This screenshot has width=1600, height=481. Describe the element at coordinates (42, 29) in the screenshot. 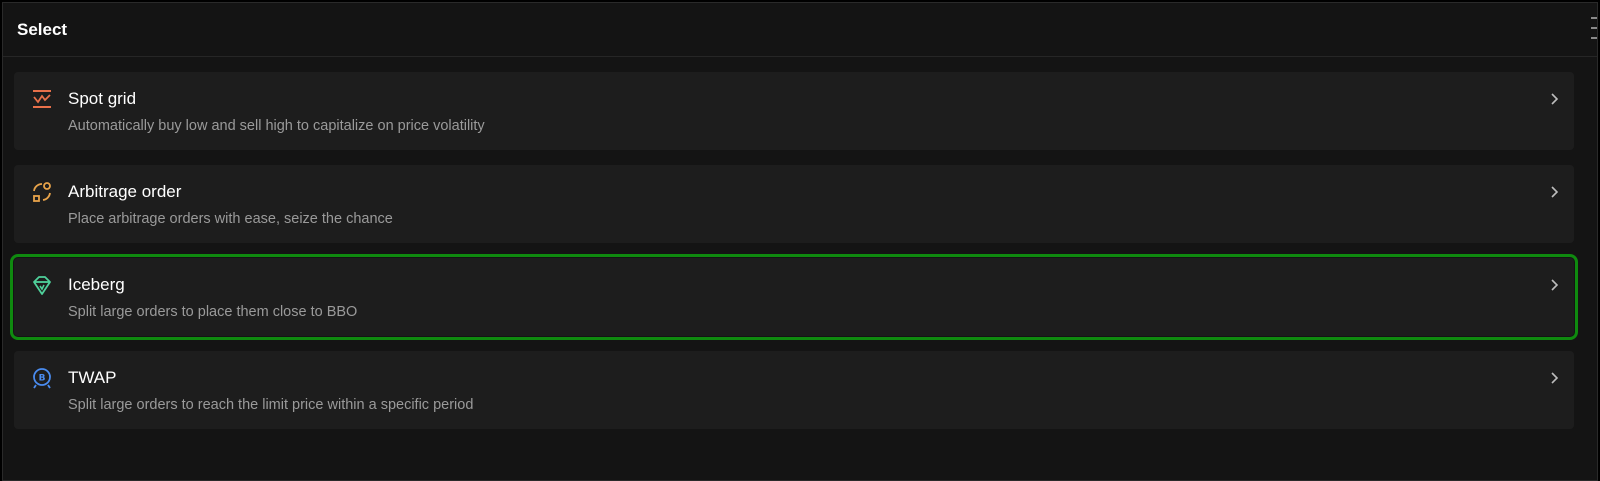

I see `dialog-title: Select` at that location.